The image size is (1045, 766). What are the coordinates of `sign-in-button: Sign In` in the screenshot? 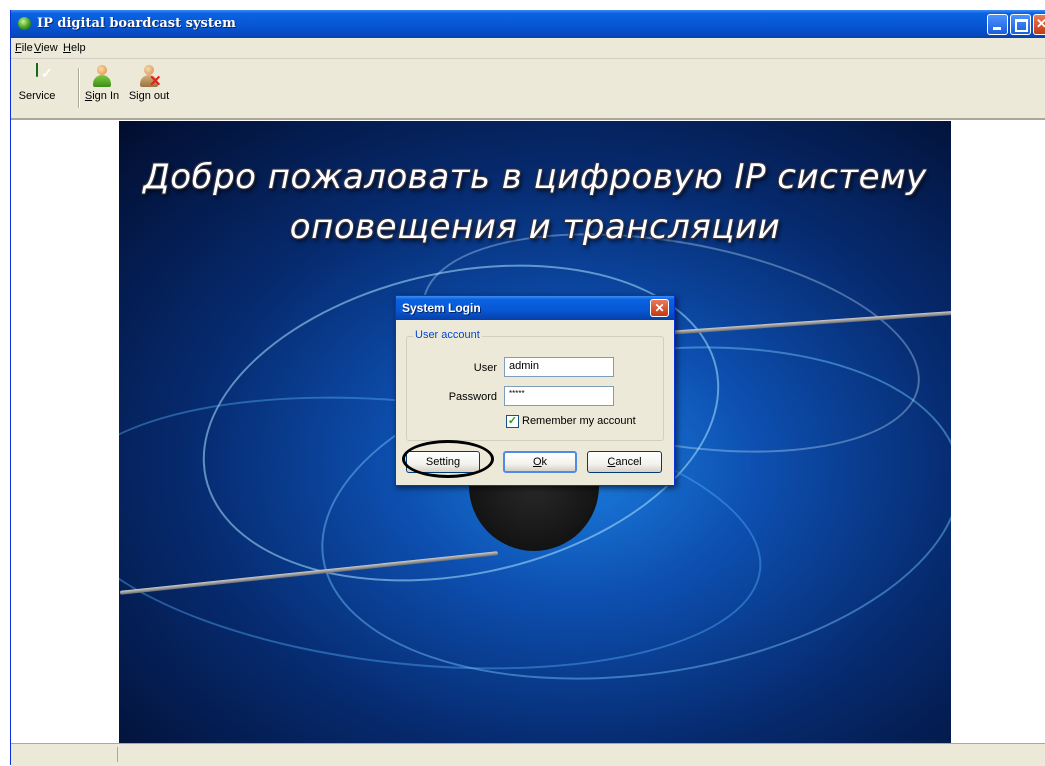 It's located at (102, 83).